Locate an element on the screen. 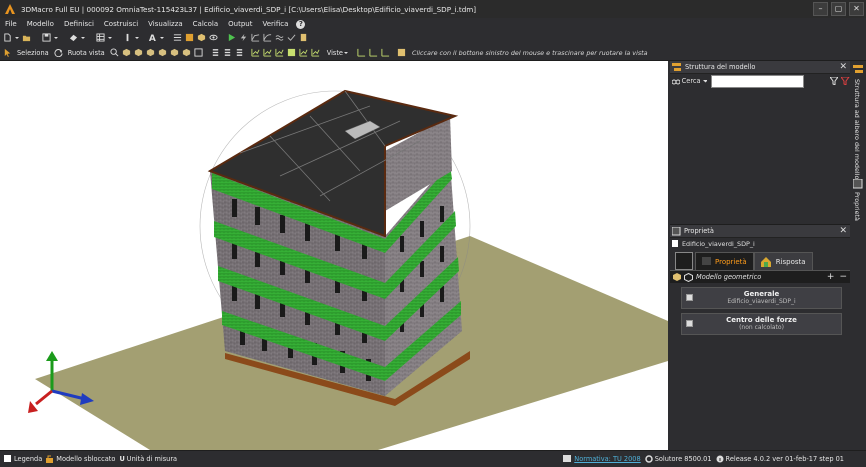  eye-icon is located at coordinates (213, 38).